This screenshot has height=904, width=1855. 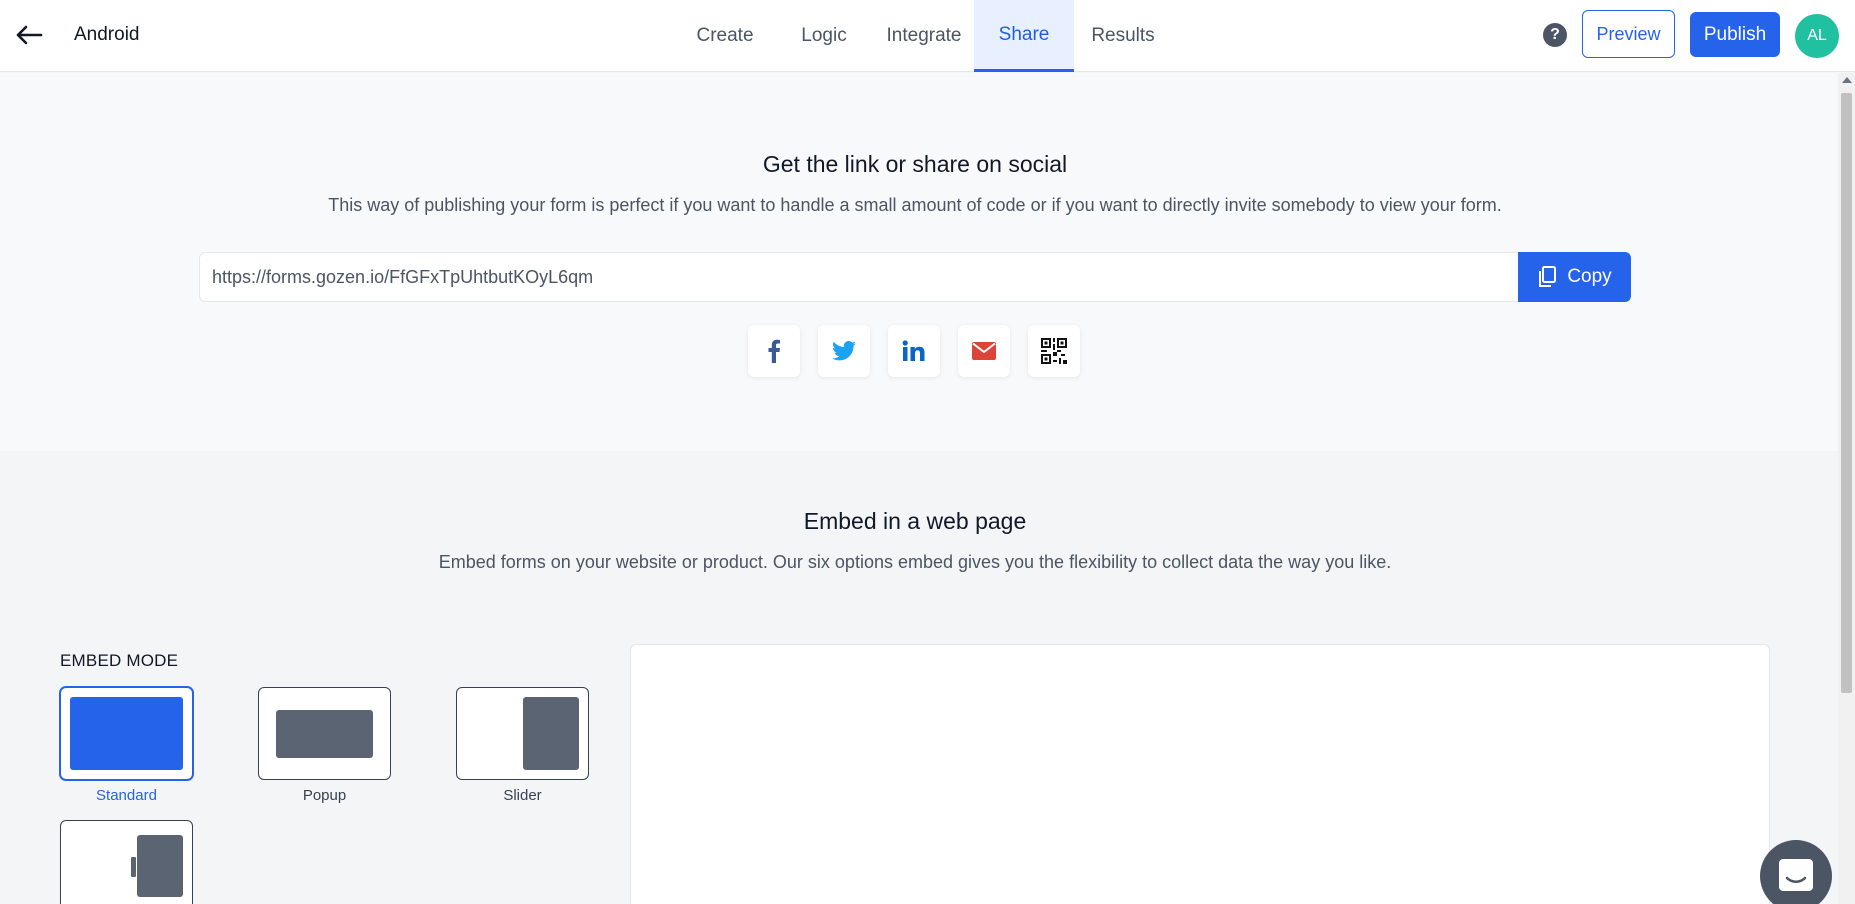 I want to click on embed-mode-popup, so click(x=324, y=733).